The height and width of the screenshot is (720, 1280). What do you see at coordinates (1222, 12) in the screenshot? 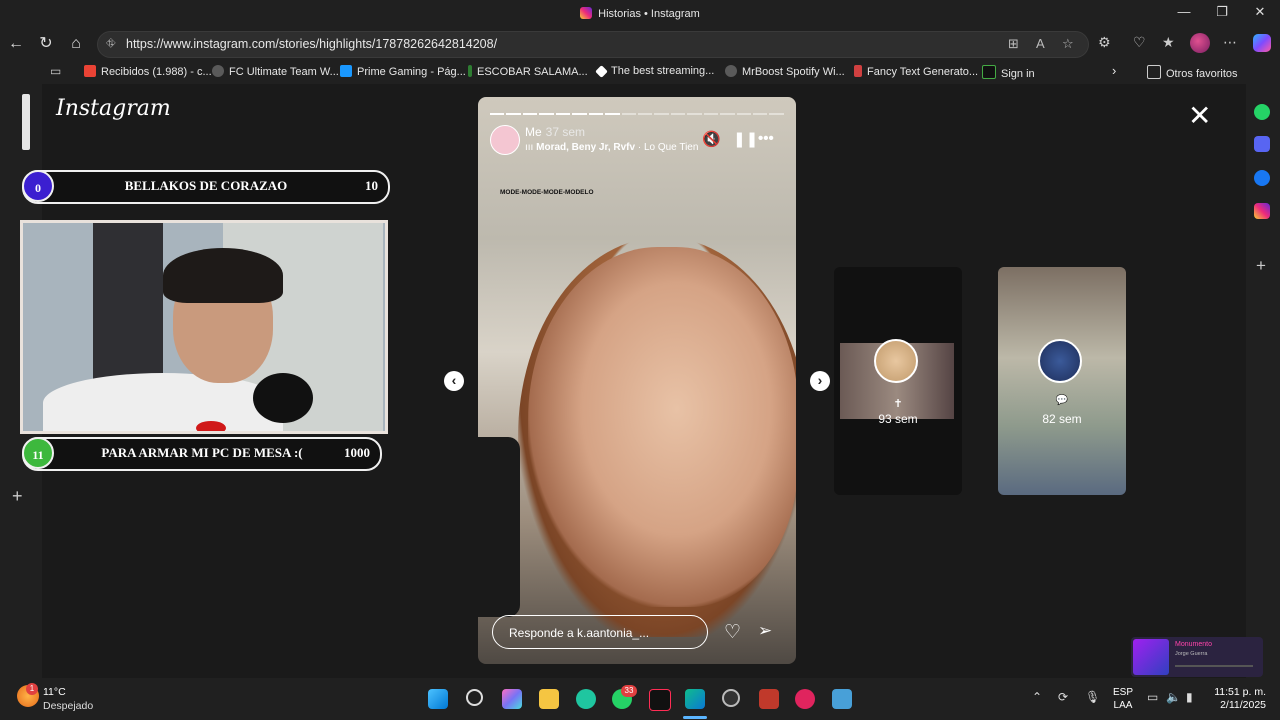
I see `maximize-button: ❐` at bounding box center [1222, 12].